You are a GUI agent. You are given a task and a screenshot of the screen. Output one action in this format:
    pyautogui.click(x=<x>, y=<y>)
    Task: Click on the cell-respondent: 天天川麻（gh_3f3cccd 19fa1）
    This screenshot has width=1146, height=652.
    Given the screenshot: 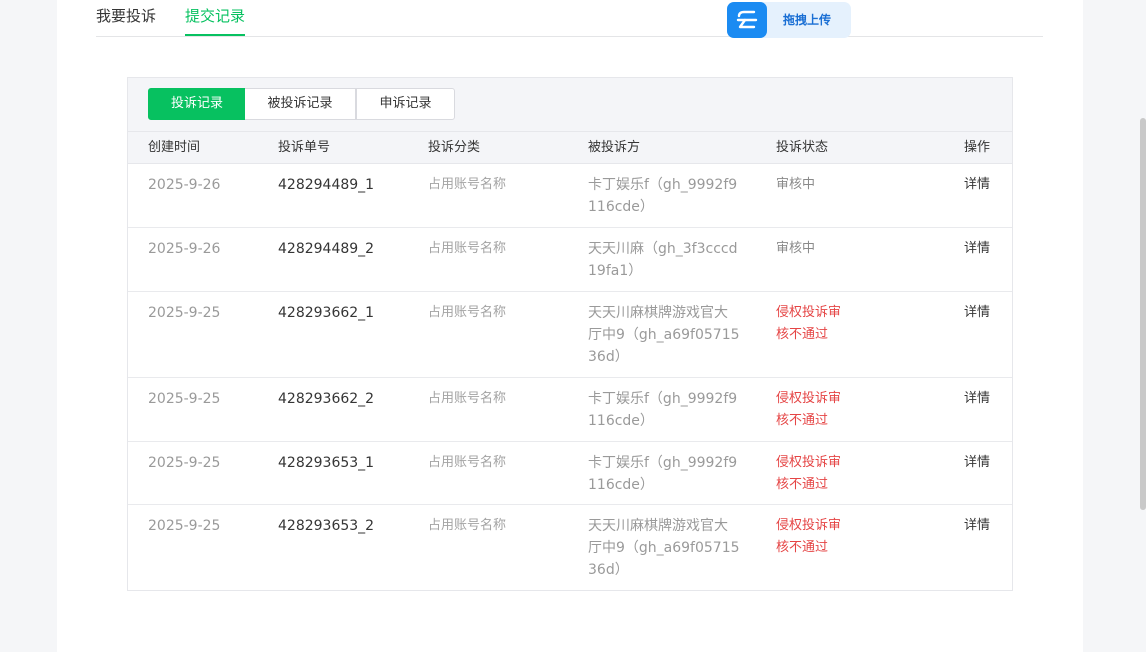 What is the action you would take?
    pyautogui.click(x=662, y=260)
    